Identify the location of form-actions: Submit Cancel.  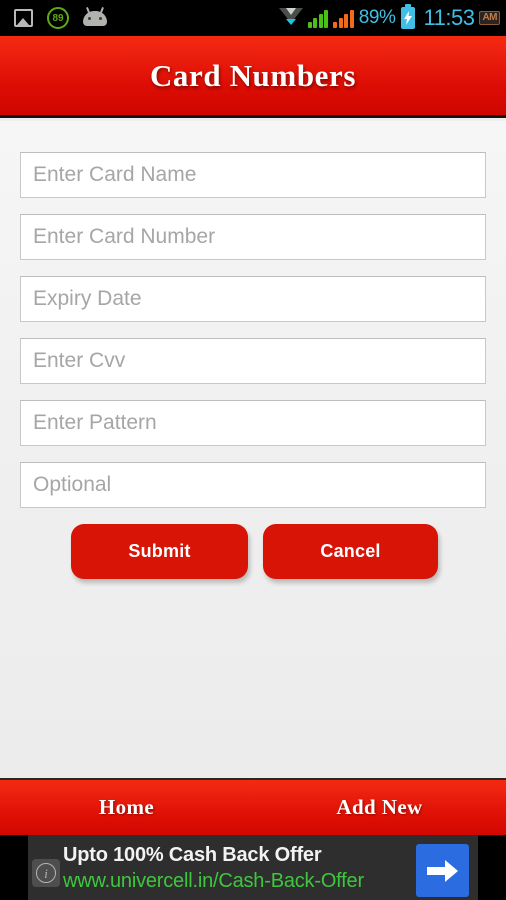
(253, 551).